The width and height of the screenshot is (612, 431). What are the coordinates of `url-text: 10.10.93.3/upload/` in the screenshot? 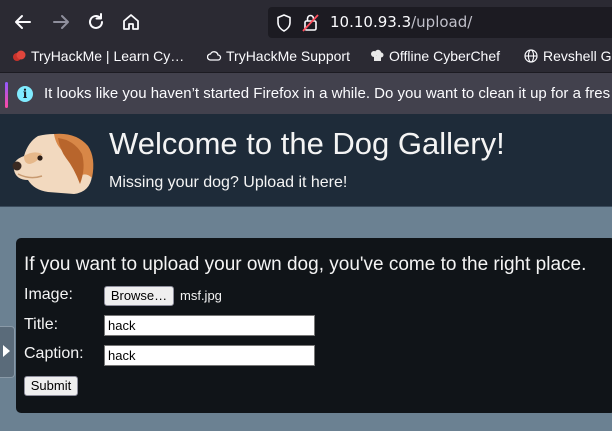 It's located at (401, 22).